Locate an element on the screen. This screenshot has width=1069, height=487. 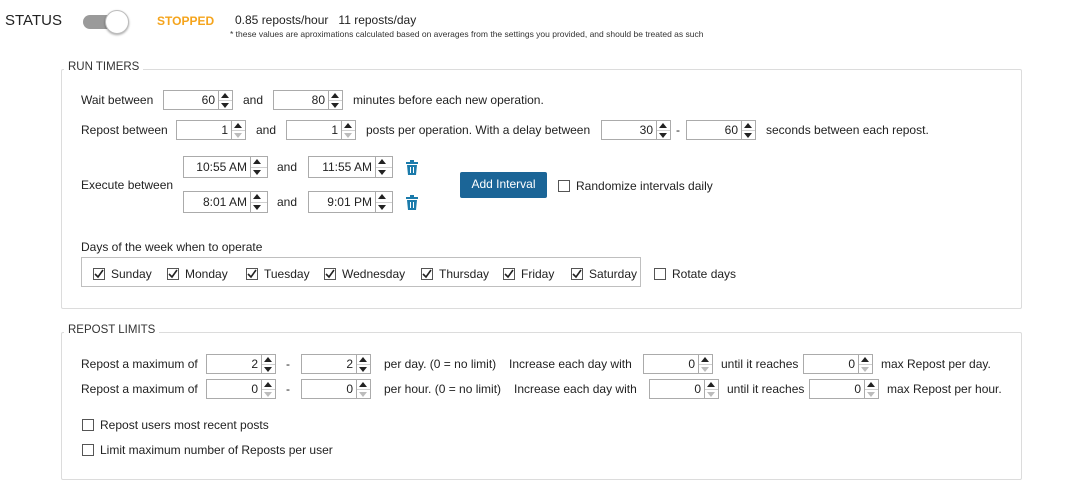
delay-max-stepper: 60 is located at coordinates (721, 130).